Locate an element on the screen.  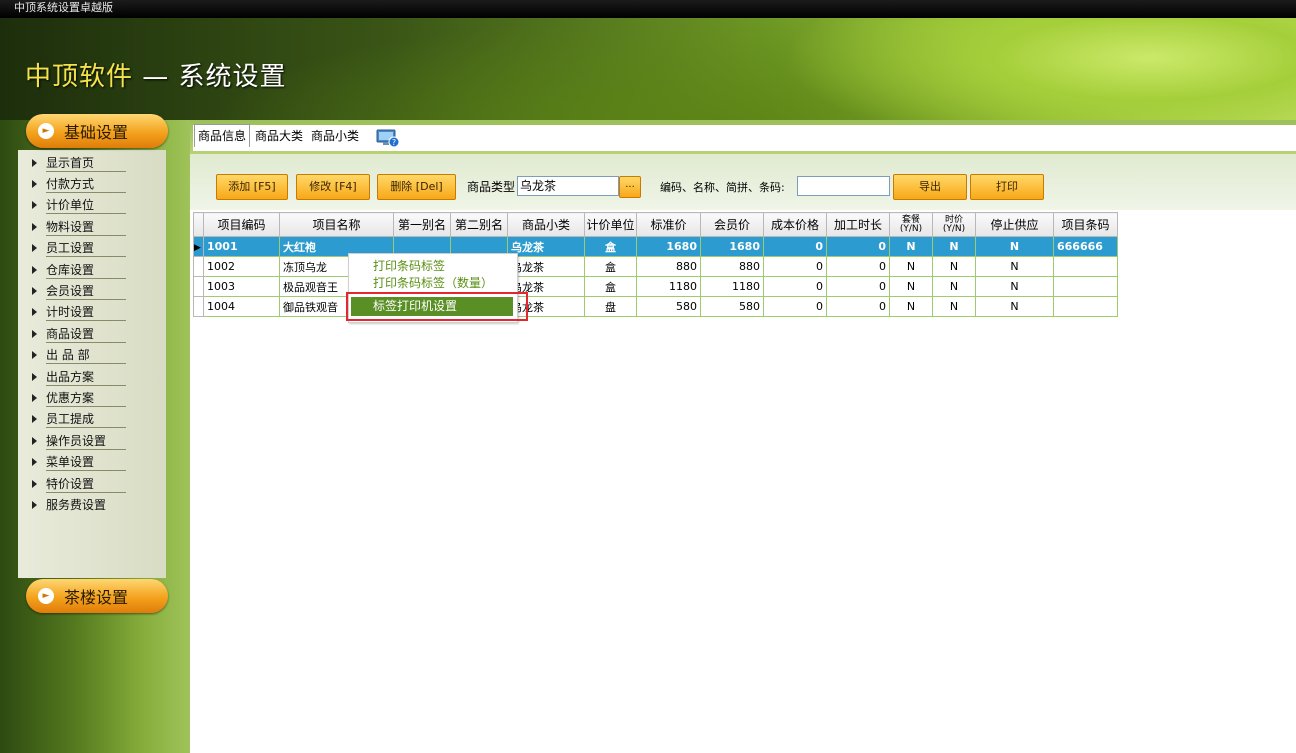
sidebar-item-unit: 计价单位 is located at coordinates (76, 205).